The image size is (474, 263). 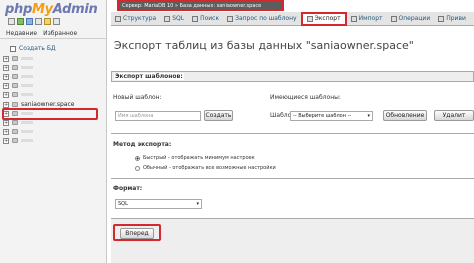 I want to click on docs-icon, so click(x=38, y=21).